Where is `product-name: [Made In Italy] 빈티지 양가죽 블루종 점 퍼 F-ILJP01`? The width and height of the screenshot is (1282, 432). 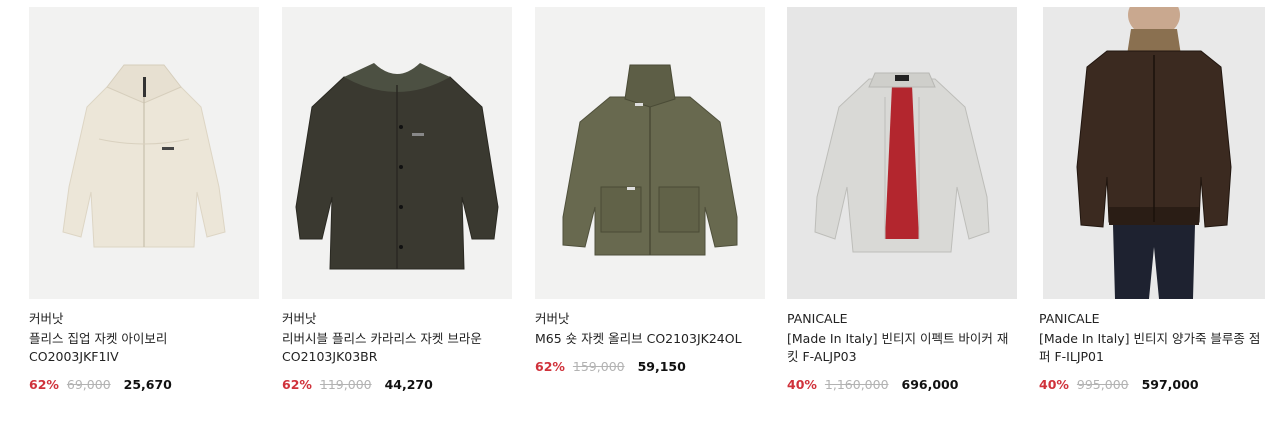
product-name: [Made In Italy] 빈티지 양가죽 블루종 점 퍼 F-ILJP01 is located at coordinates (1155, 348).